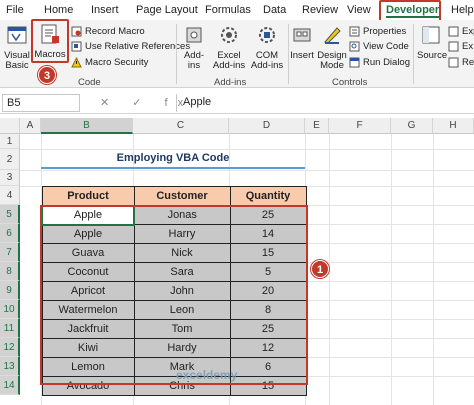  I want to click on excel-add-ins-button: Excel Add-ins, so click(229, 47).